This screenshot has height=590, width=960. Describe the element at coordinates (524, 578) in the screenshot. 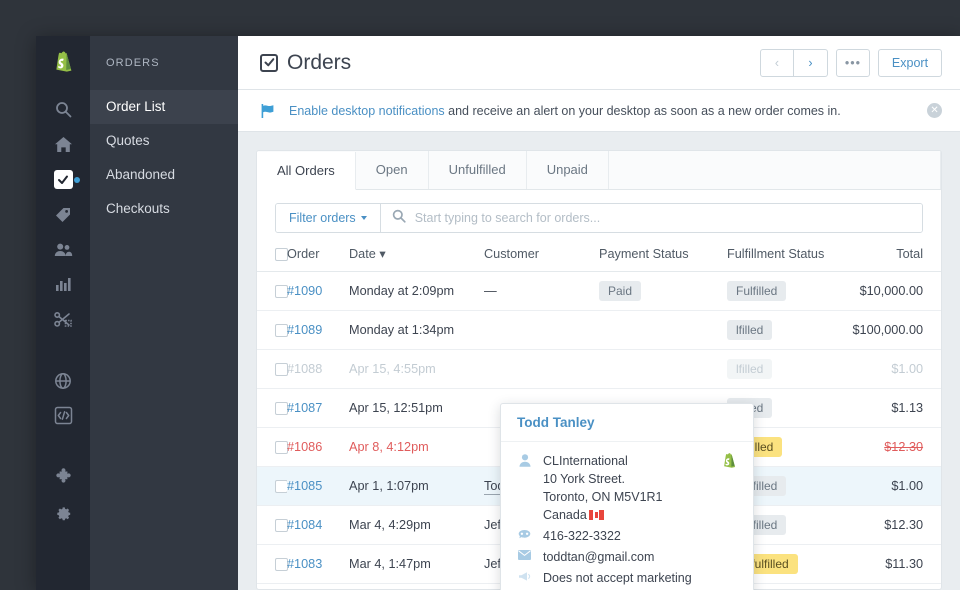

I see `megaphone-icon` at that location.